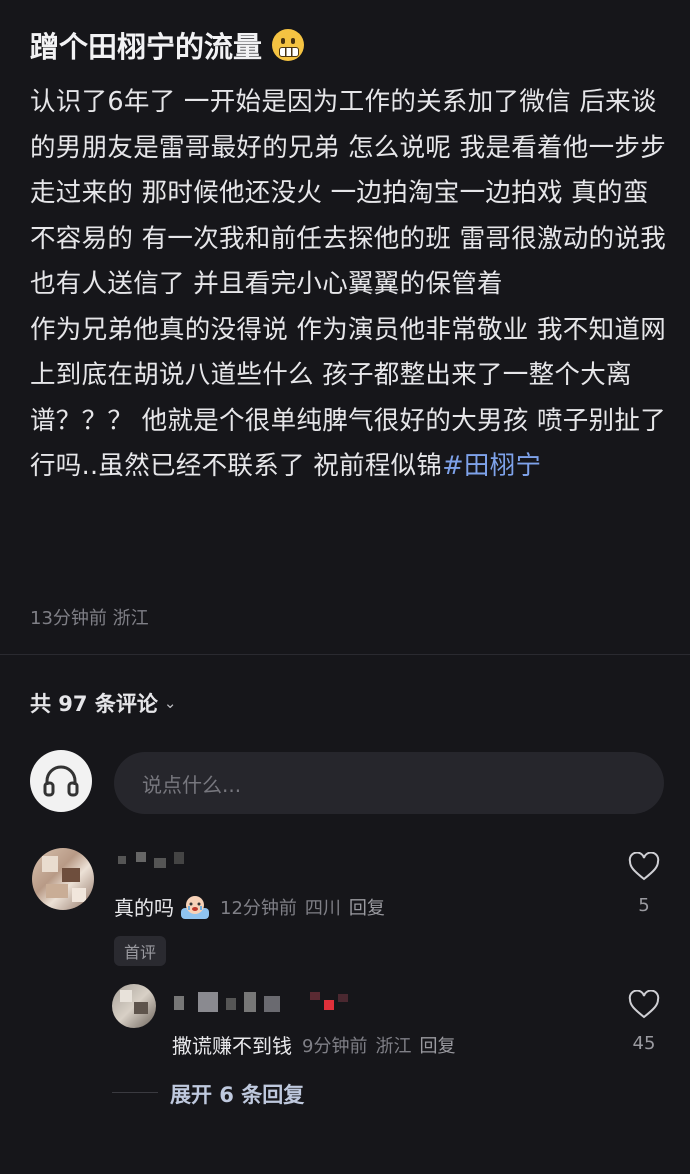 This screenshot has width=690, height=1174. I want to click on post-meta: 13分钟前 浙江, so click(89, 617).